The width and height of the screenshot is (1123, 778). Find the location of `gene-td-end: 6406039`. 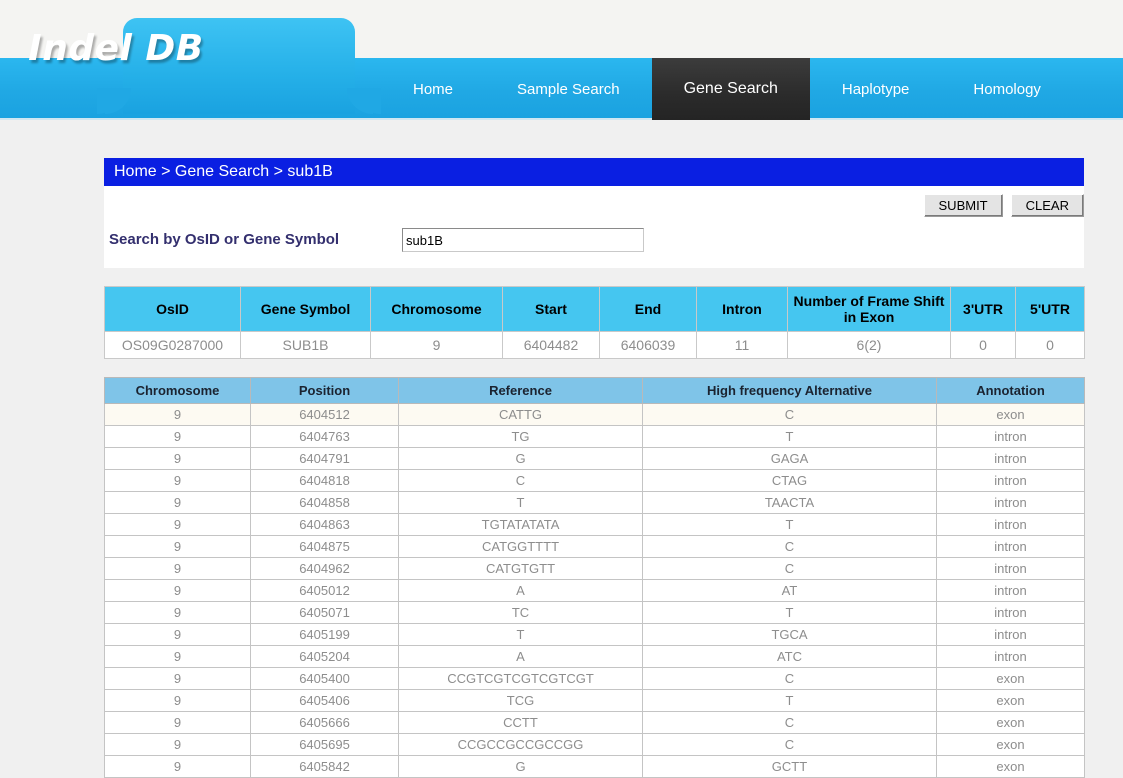

gene-td-end: 6406039 is located at coordinates (648, 345).